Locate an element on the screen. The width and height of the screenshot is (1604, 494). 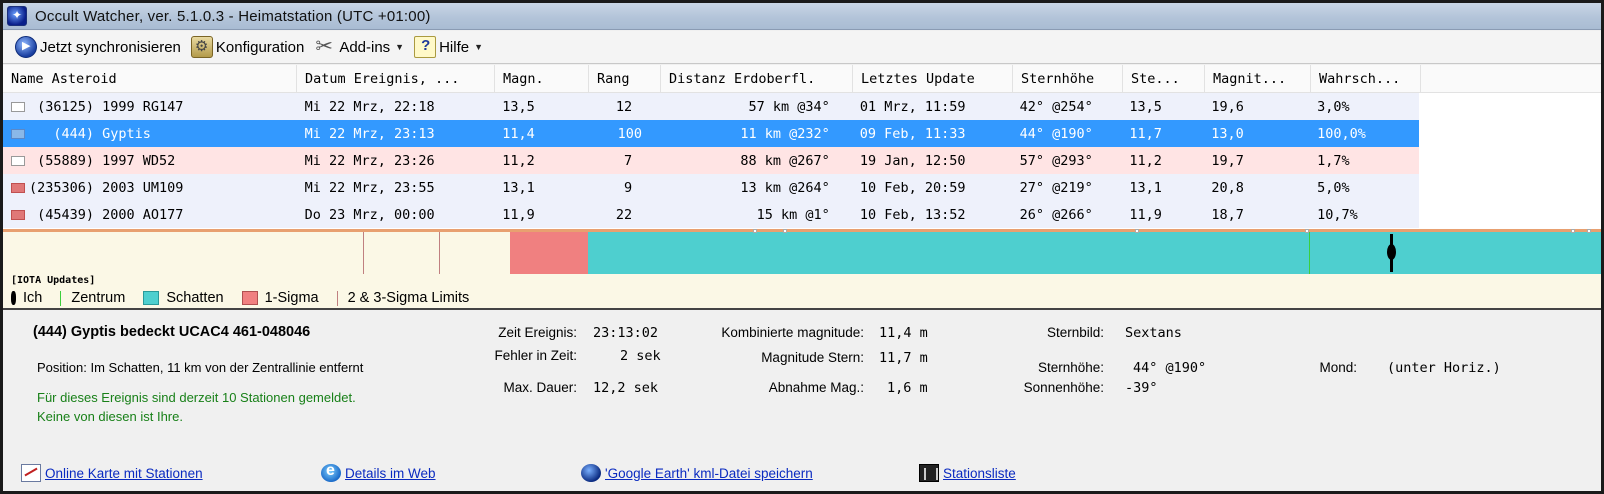
col-header-name: Name Asteroid is located at coordinates (150, 78).